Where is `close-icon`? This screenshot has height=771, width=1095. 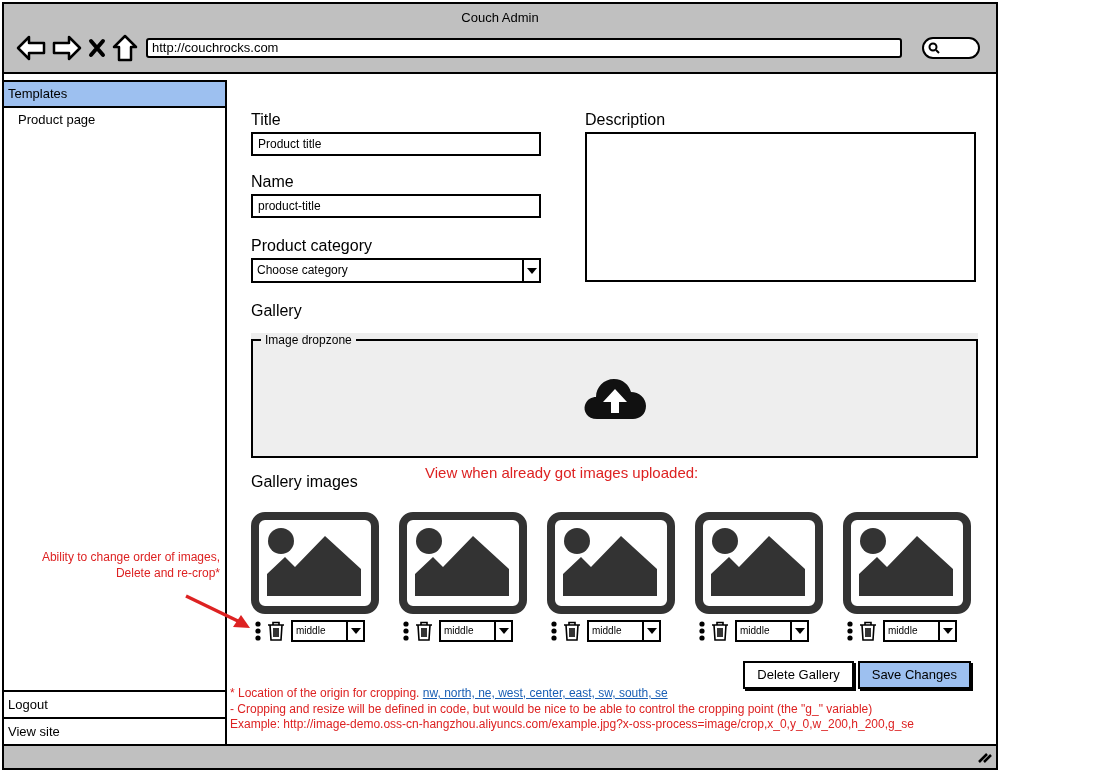
close-icon is located at coordinates (97, 47).